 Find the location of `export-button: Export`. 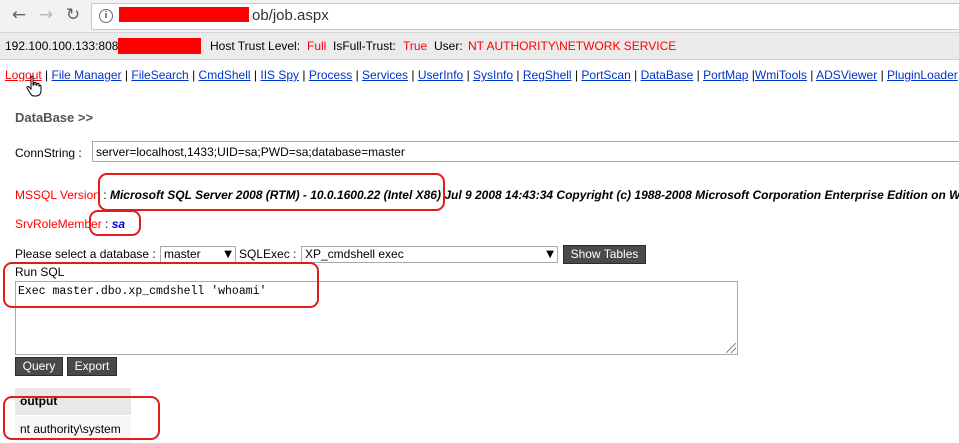

export-button: Export is located at coordinates (92, 366).